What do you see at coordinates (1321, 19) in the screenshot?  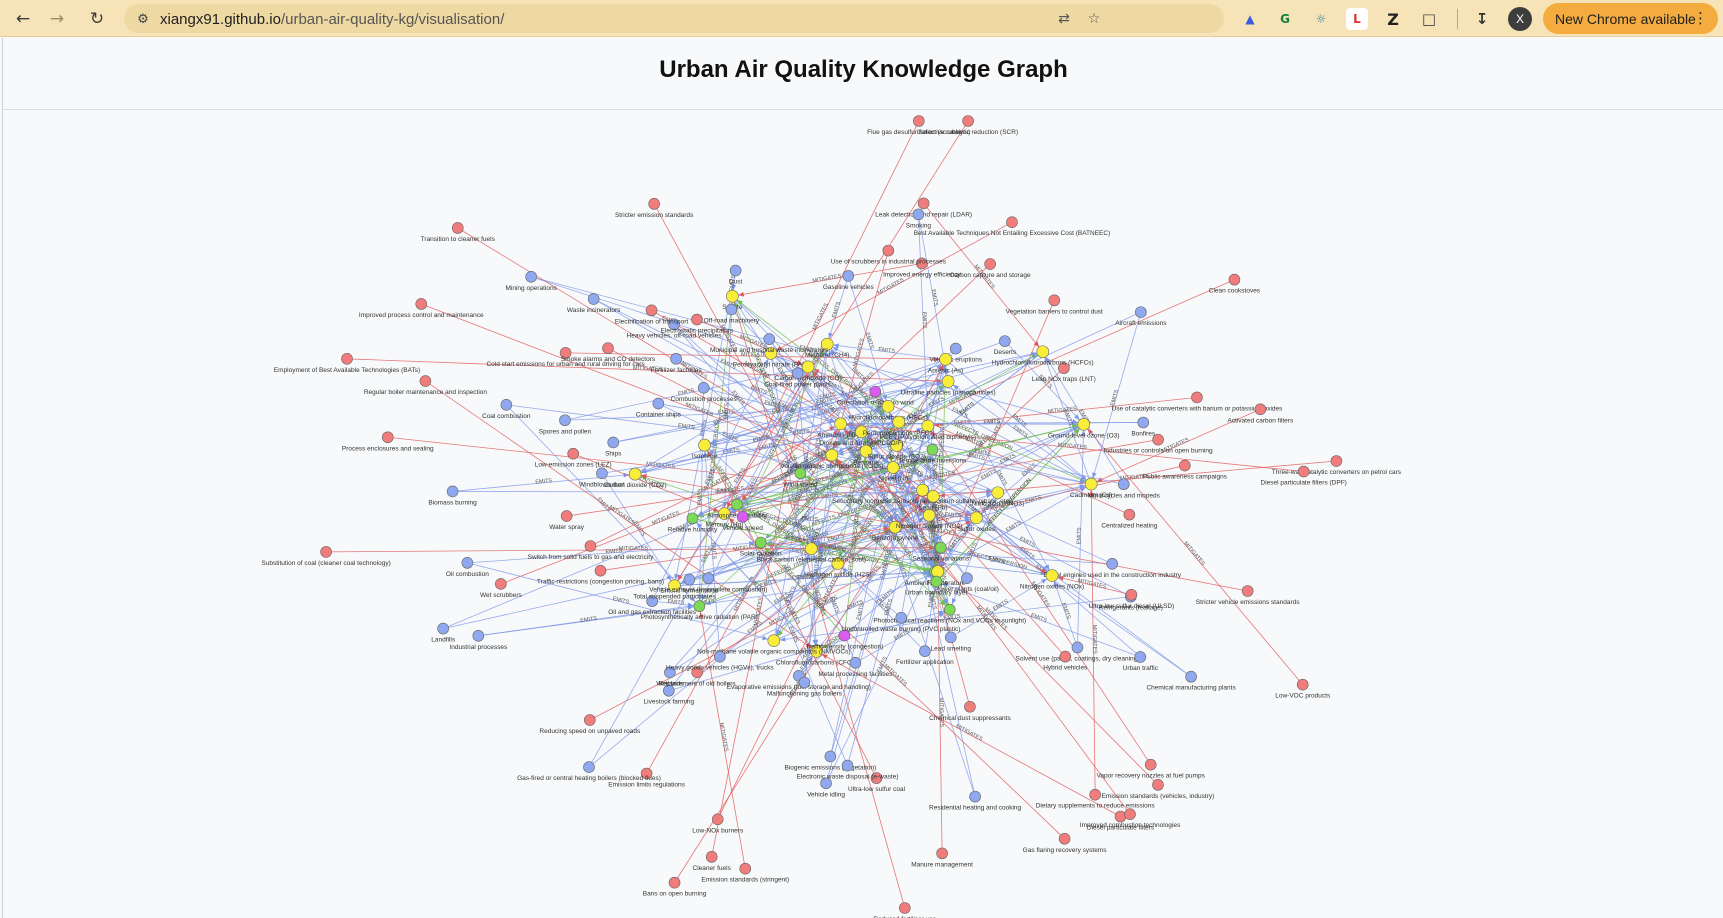 I see `extension-sync-icon: ☼` at bounding box center [1321, 19].